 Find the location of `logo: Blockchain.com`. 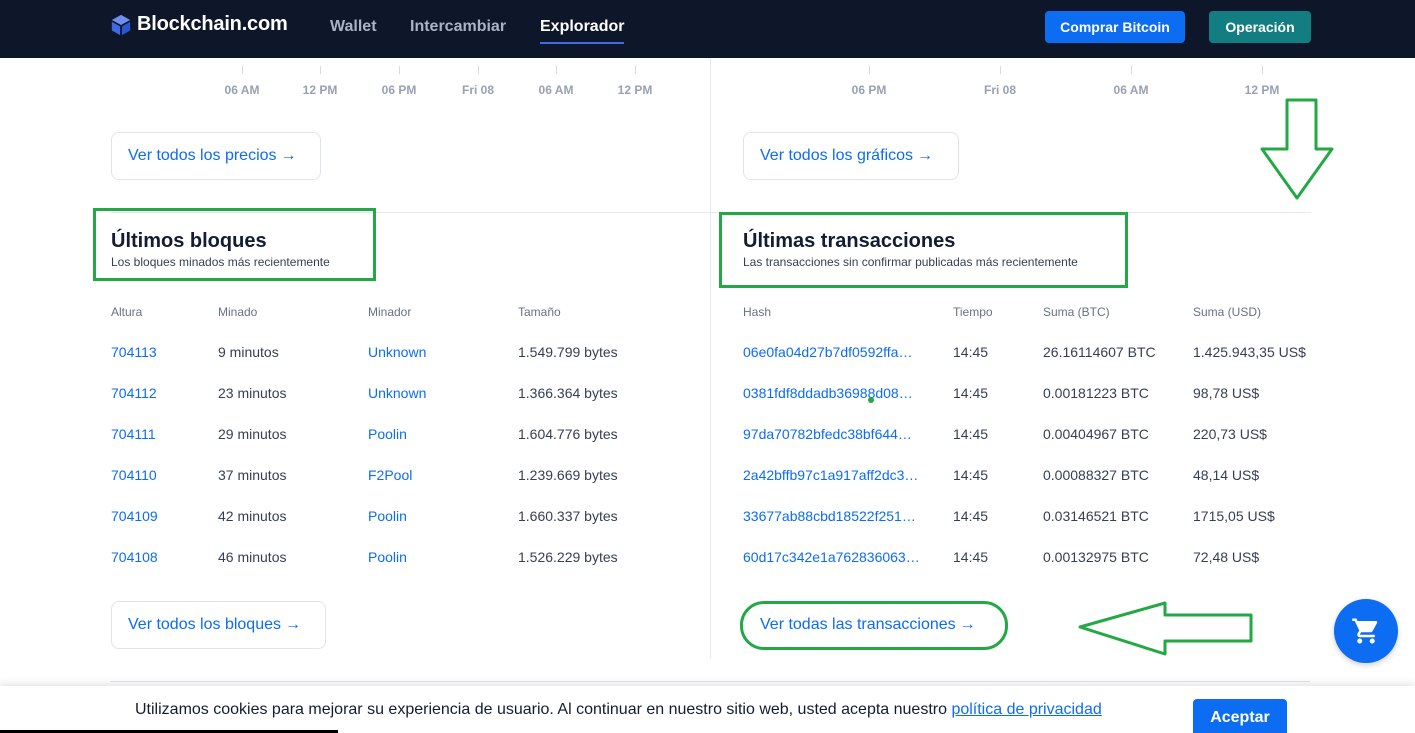

logo: Blockchain.com is located at coordinates (199, 24).